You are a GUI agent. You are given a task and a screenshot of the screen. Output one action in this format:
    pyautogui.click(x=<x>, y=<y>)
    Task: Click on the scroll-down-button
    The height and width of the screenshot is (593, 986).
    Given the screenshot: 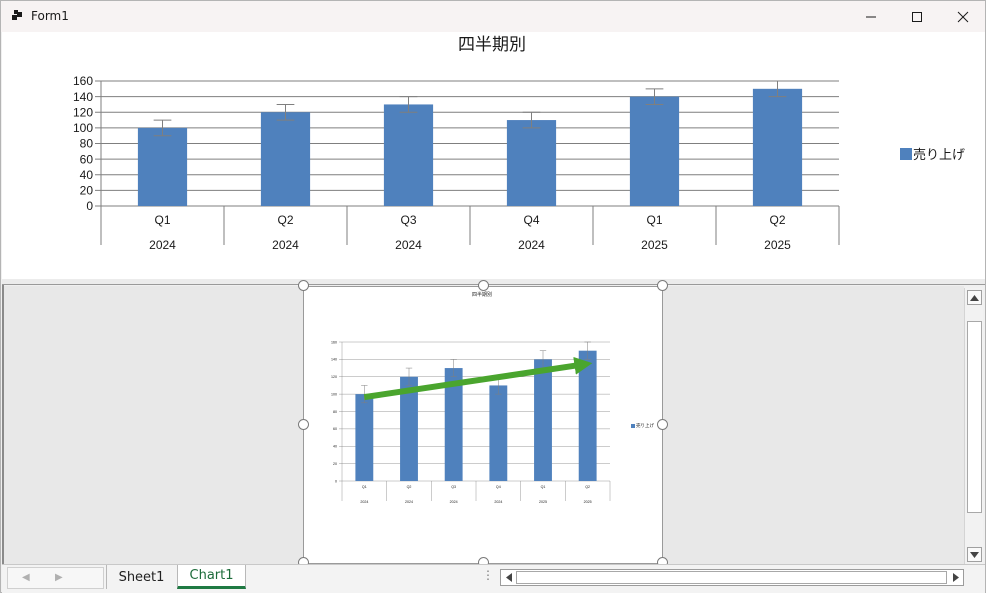 What is the action you would take?
    pyautogui.click(x=974, y=554)
    